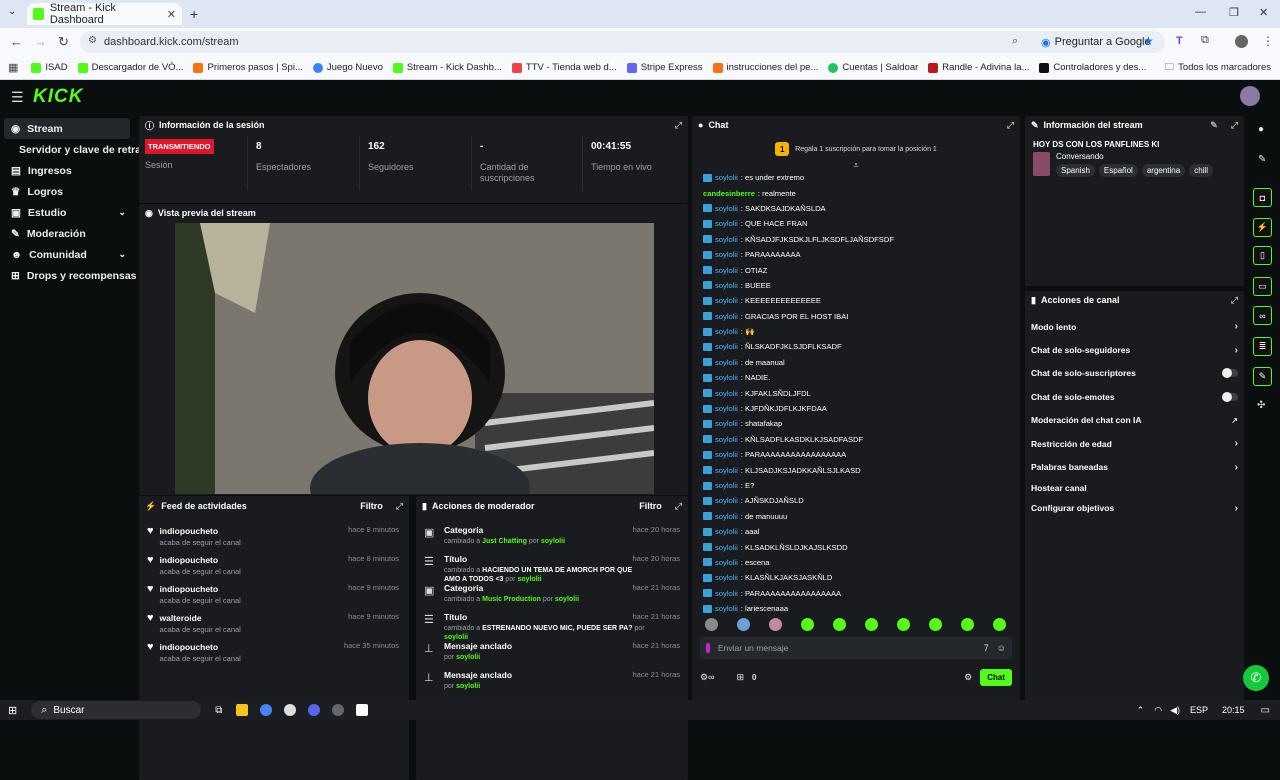 This screenshot has height=780, width=1280. Describe the element at coordinates (665, 67) in the screenshot. I see `bookmark-item: Stripe Express` at that location.